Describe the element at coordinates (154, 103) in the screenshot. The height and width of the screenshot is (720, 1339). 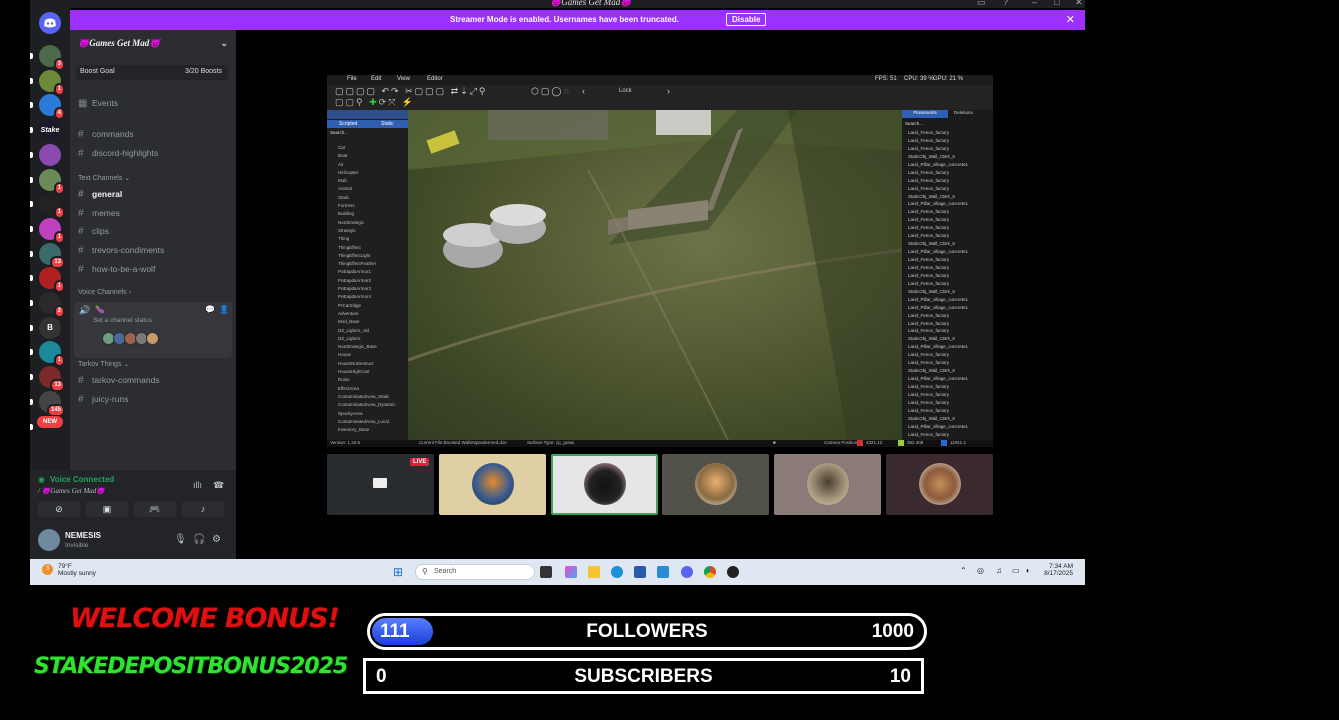
I see `events-item: ▦ Events` at that location.